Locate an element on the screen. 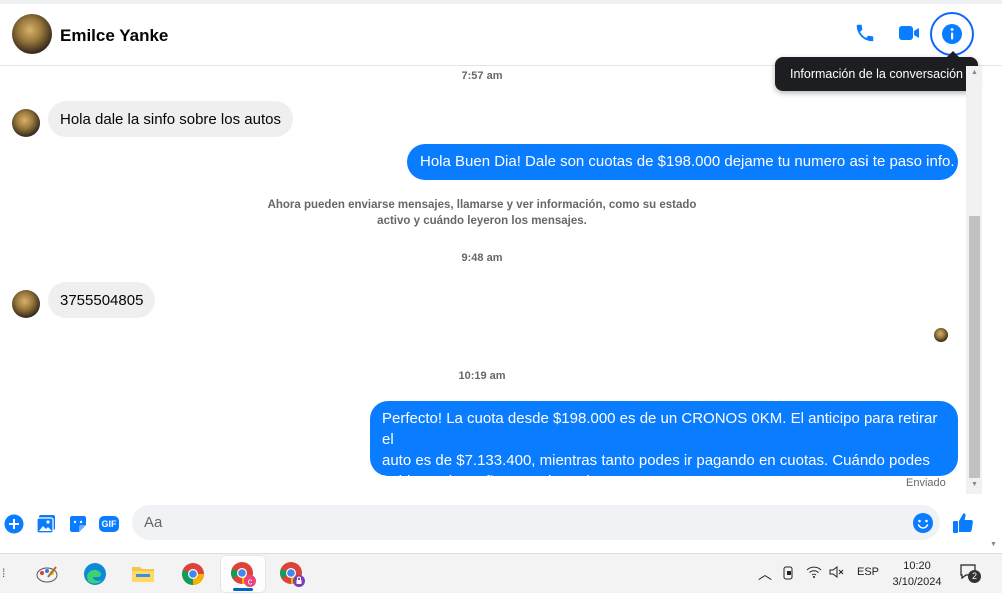 This screenshot has width=1002, height=593. chrome-profile-c-icon: c is located at coordinates (243, 574).